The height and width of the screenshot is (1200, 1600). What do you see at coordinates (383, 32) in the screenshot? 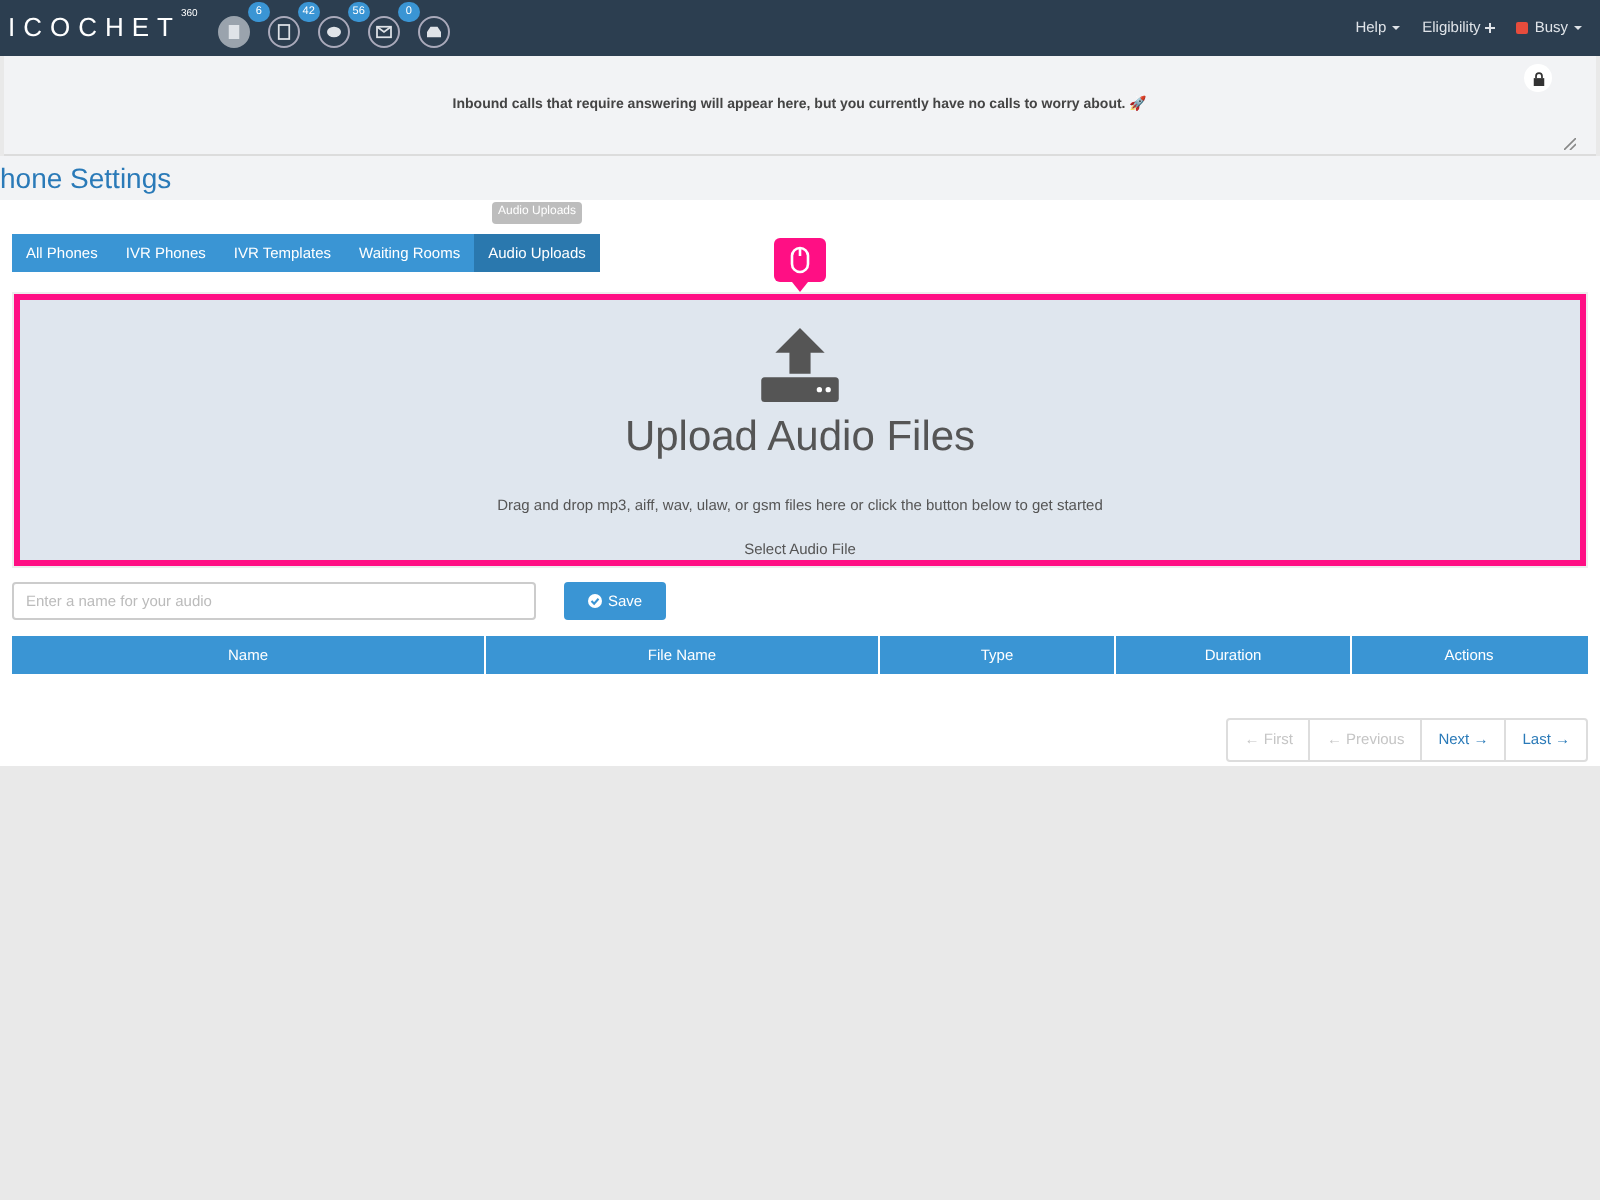
I see `mail-icon` at bounding box center [383, 32].